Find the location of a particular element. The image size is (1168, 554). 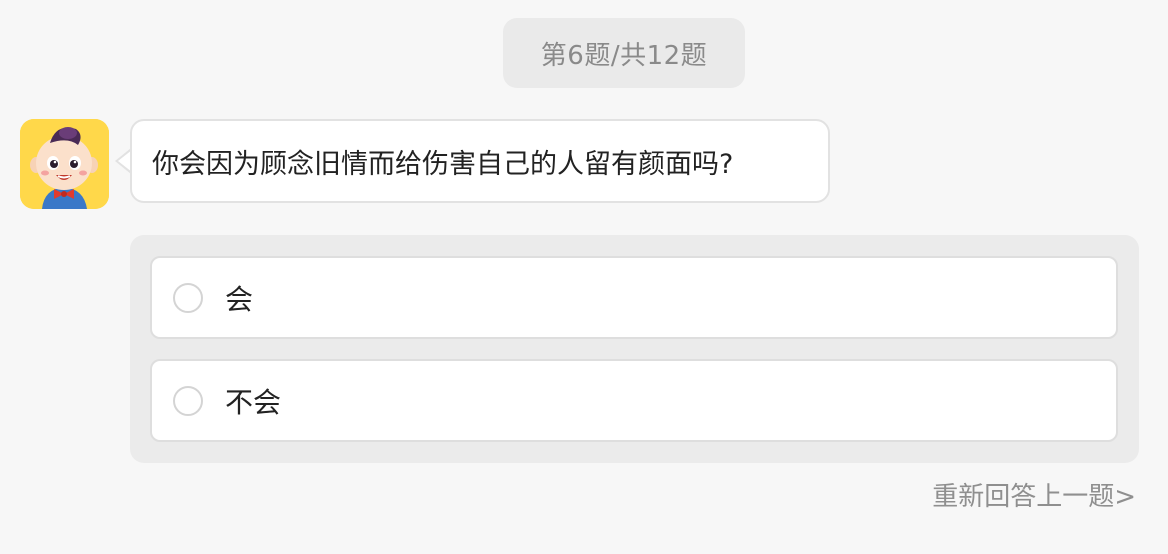

answer-option-label: 不会 is located at coordinates (253, 402).